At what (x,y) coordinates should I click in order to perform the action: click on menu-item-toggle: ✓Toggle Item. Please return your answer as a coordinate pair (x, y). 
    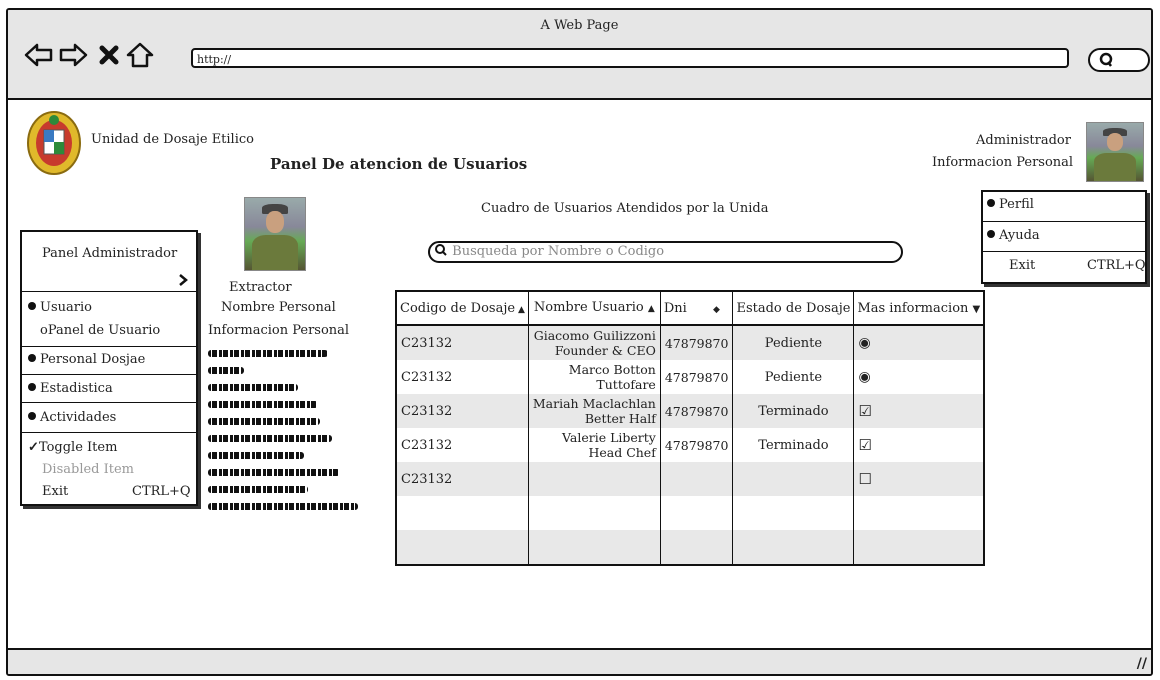
    Looking at the image, I should click on (72, 447).